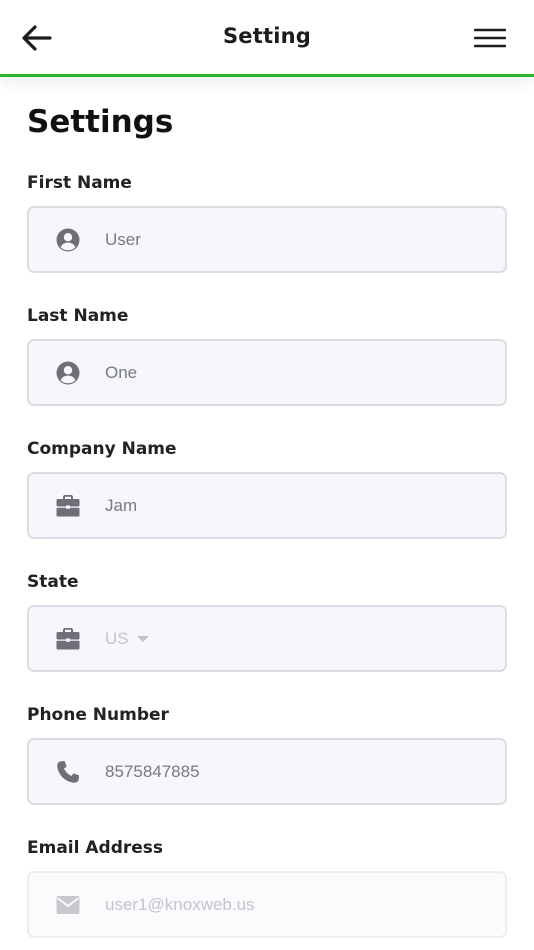  Describe the element at coordinates (142, 638) in the screenshot. I see `caret-down-icon` at that location.